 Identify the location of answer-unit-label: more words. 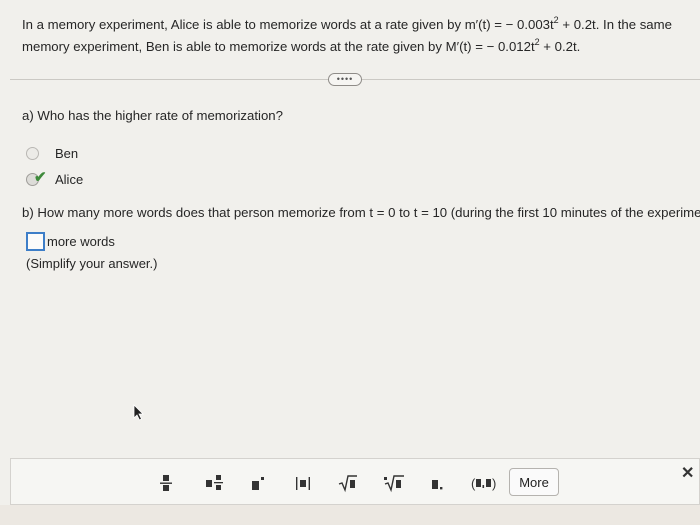
(81, 241).